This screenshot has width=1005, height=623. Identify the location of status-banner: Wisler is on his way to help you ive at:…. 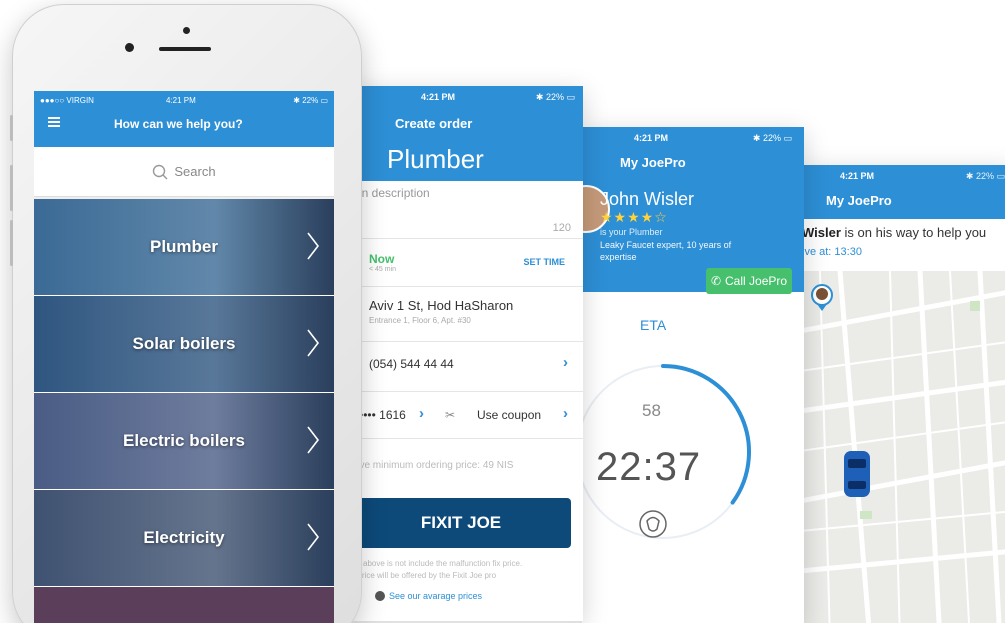
(902, 245).